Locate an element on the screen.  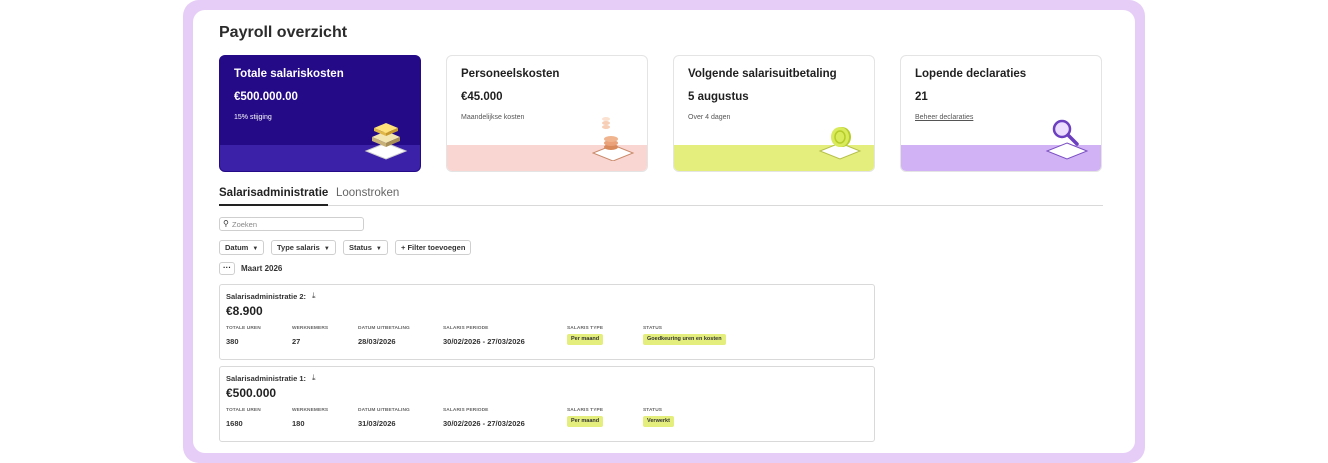
run-amount: €500.000 is located at coordinates (251, 393).